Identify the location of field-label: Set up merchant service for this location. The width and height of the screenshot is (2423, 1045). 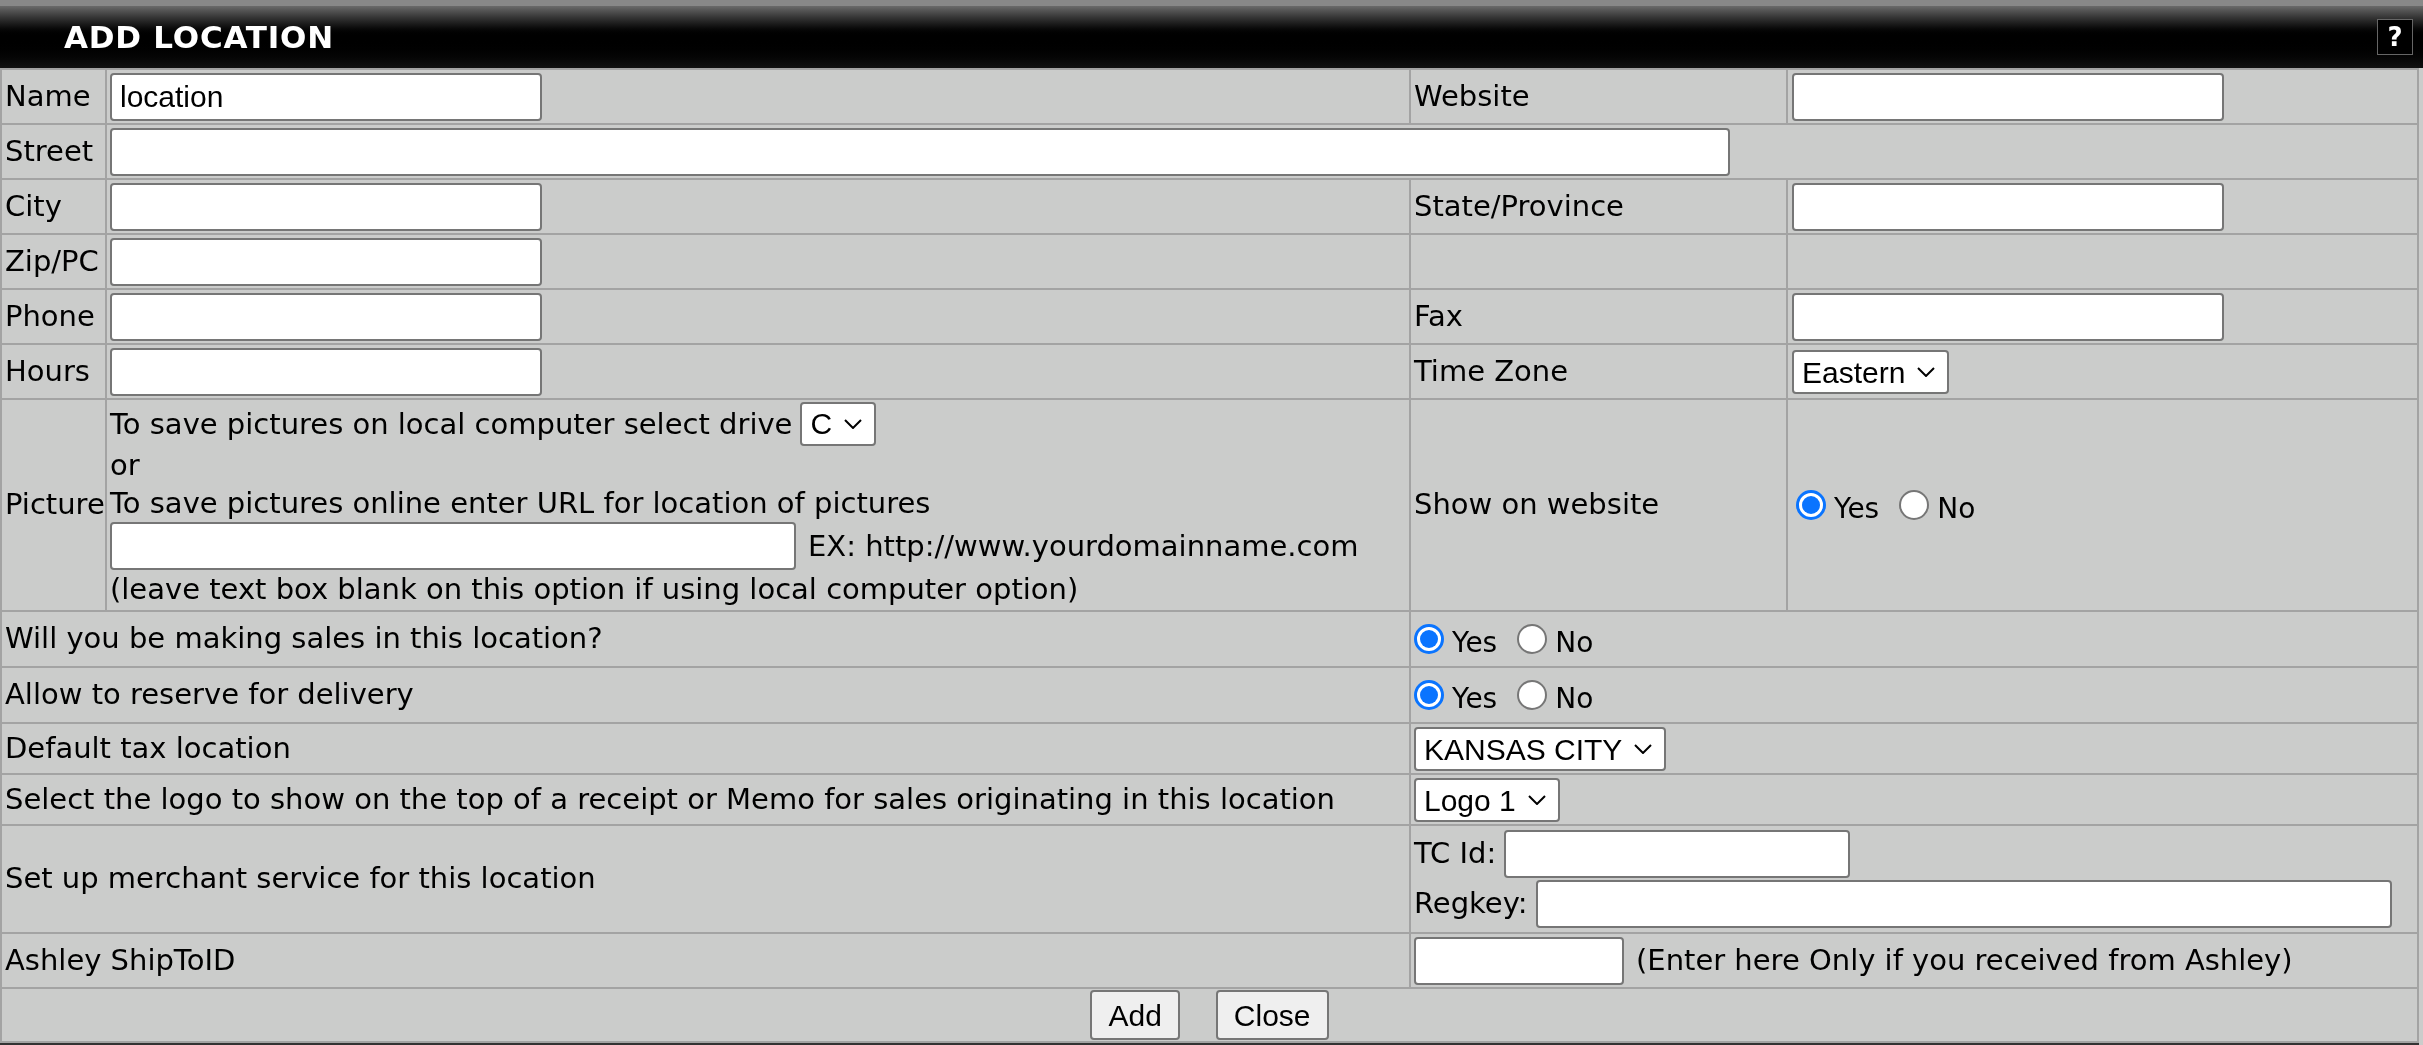
(300, 878).